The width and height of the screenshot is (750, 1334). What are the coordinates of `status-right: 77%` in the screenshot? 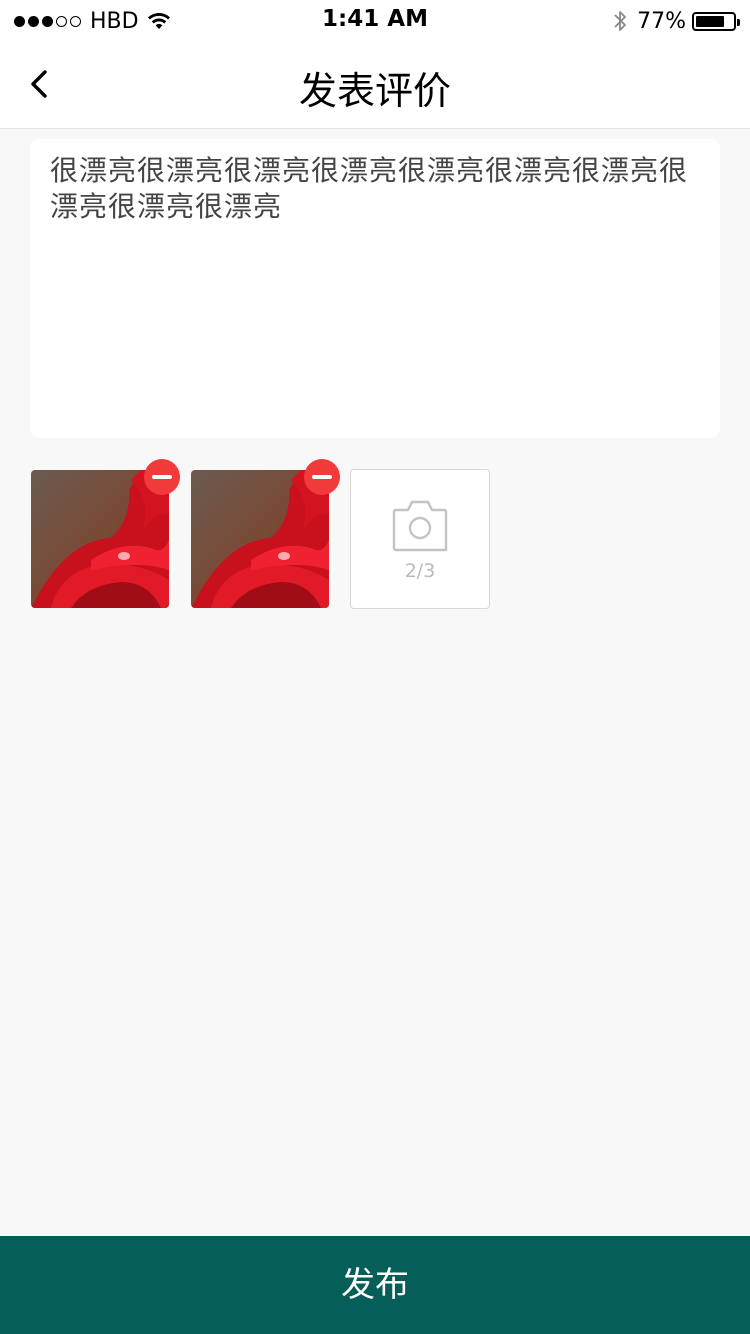 It's located at (676, 21).